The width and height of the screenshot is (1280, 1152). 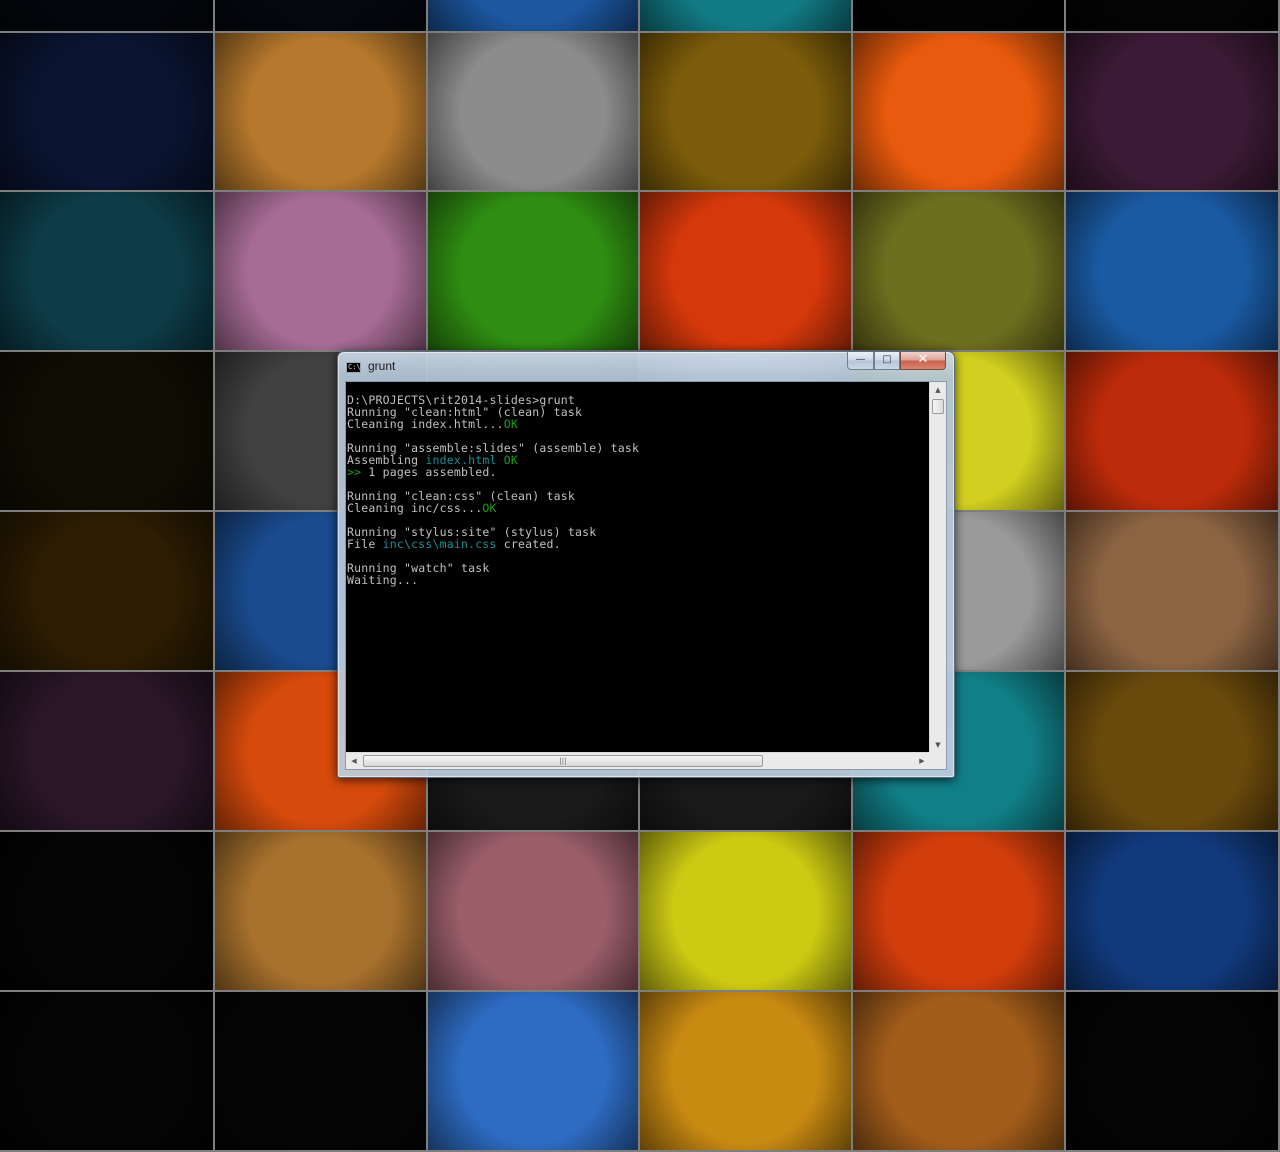 I want to click on console-text-segment: 1 pages assembled., so click(x=429, y=472).